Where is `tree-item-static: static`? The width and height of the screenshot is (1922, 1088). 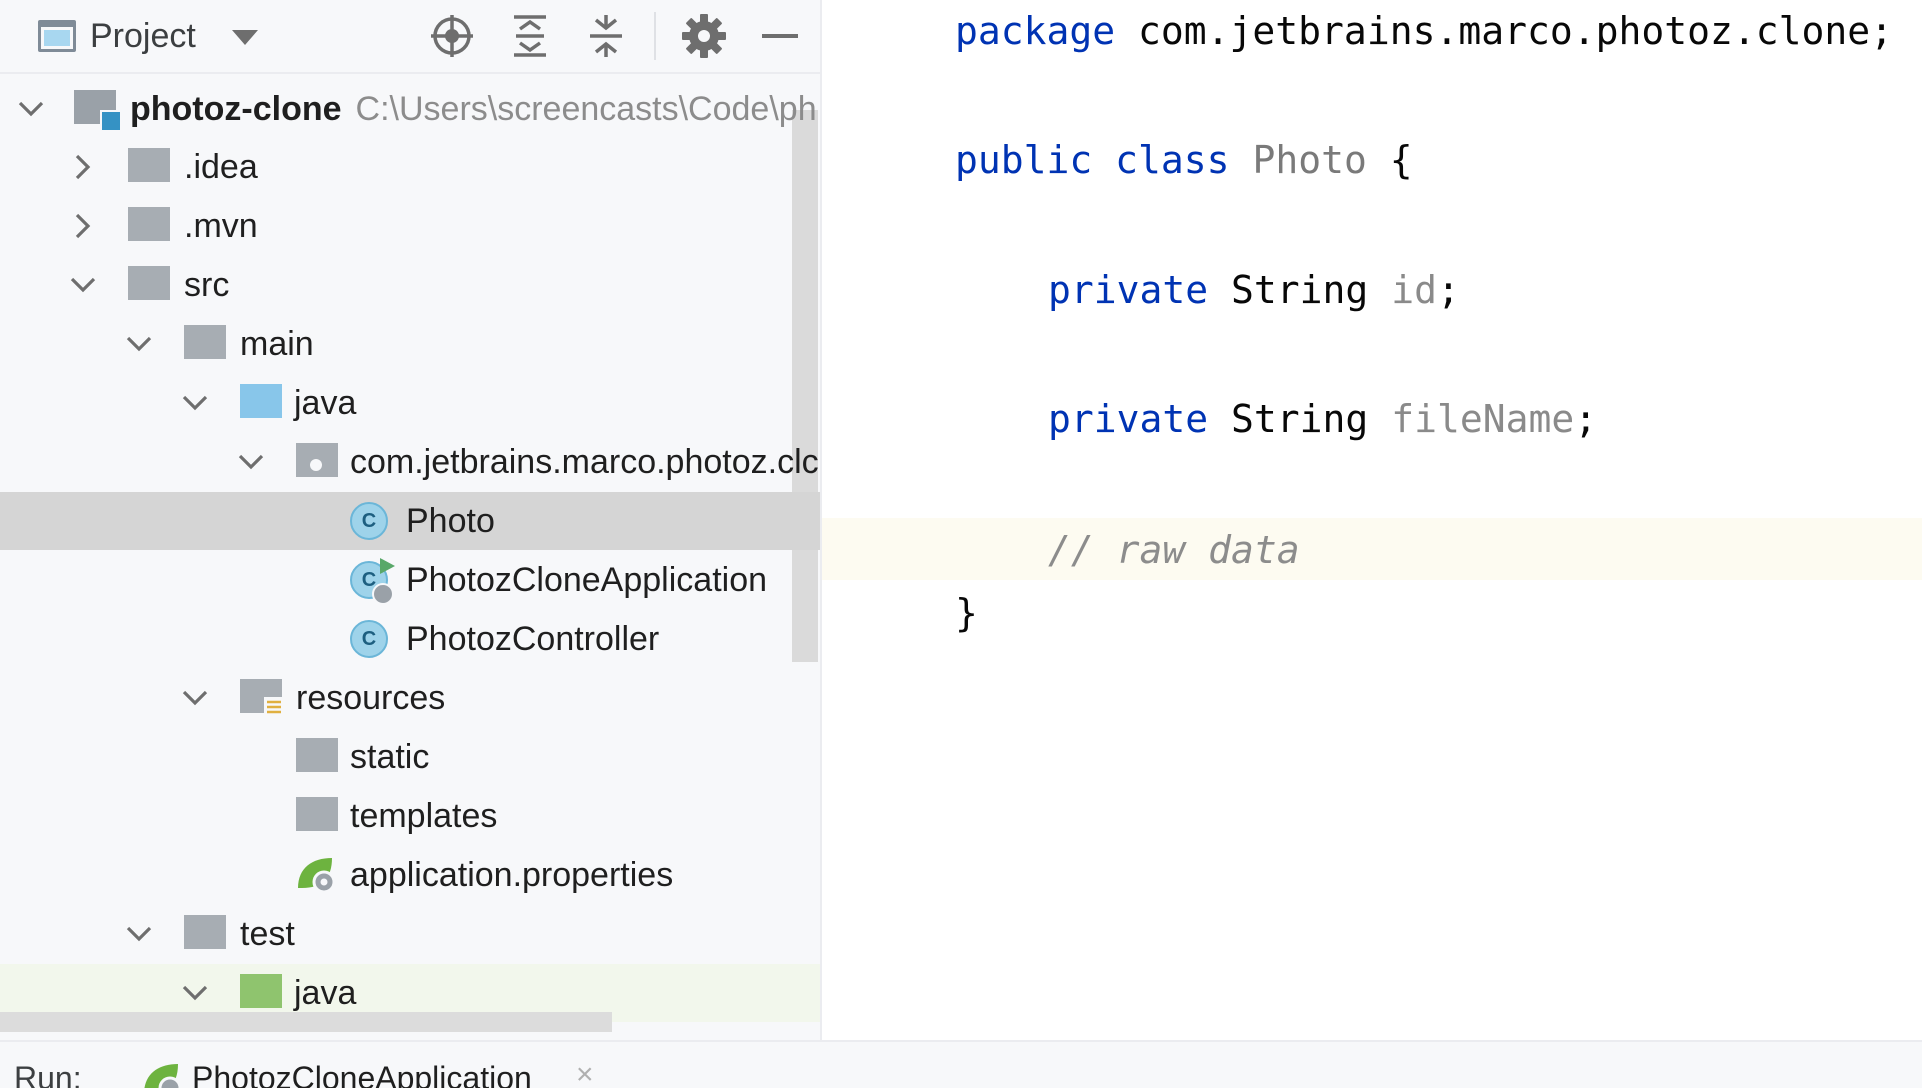 tree-item-static: static is located at coordinates (410, 757).